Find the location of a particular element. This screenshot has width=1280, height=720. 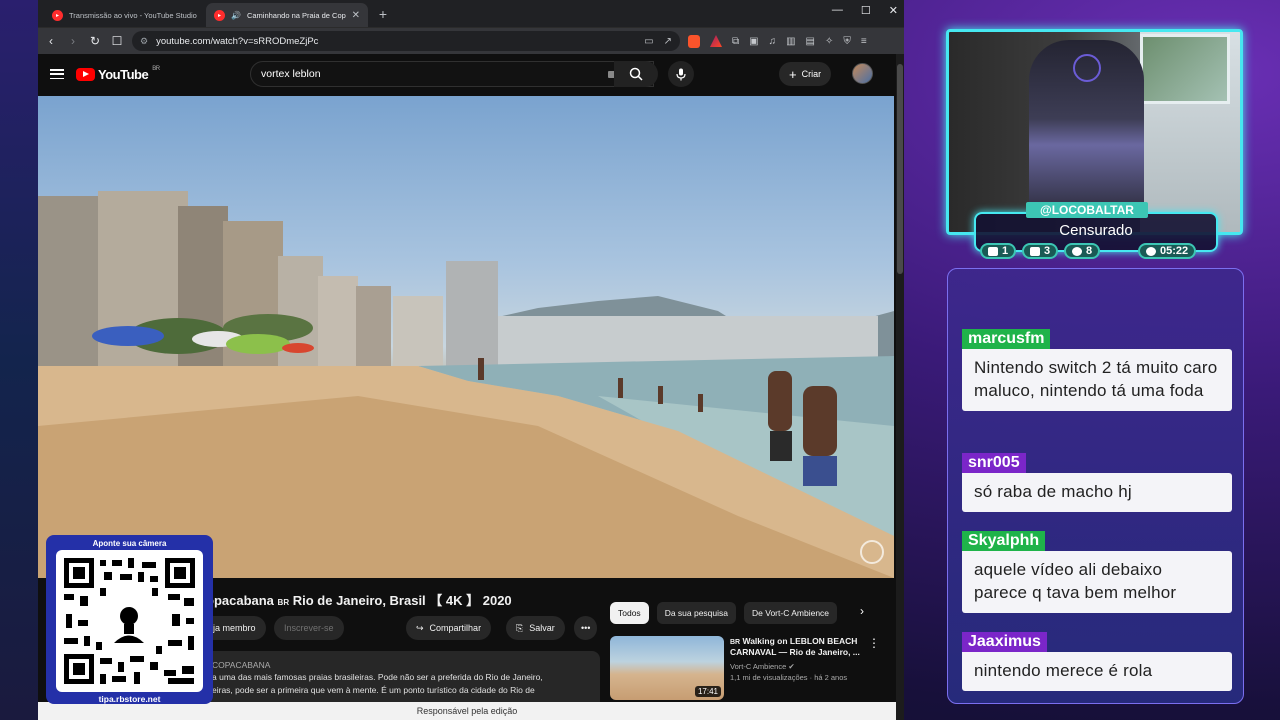

chat-message: snr005 só raba de macho hj is located at coordinates (1097, 482).